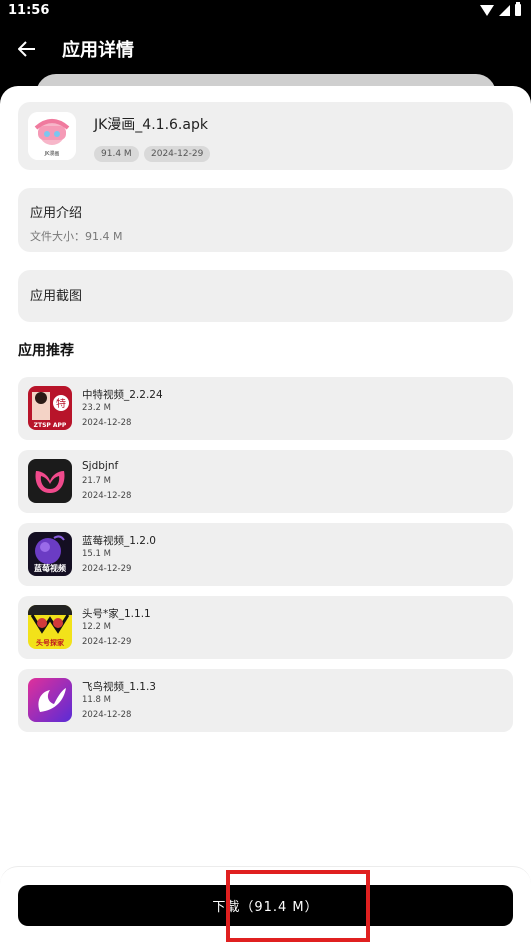 The width and height of the screenshot is (531, 944). What do you see at coordinates (52, 154) in the screenshot?
I see `app-icon-caption: JK漫画` at bounding box center [52, 154].